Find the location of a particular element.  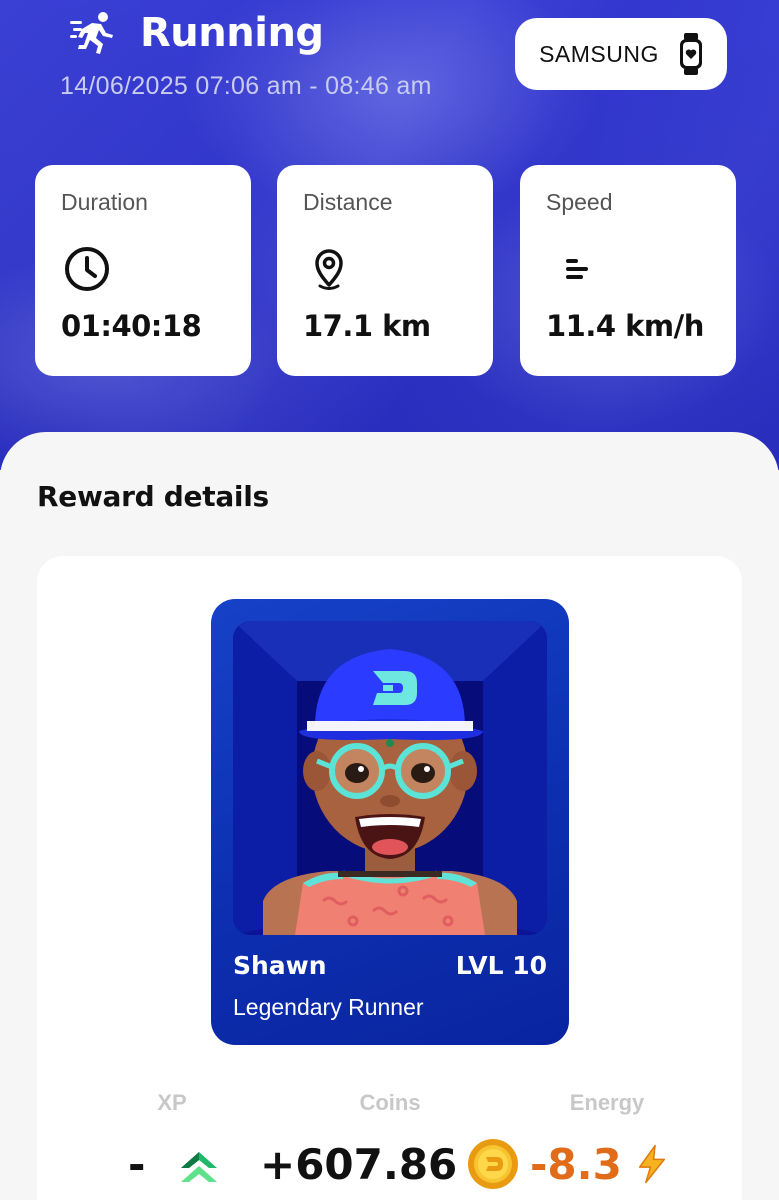

reward-label-coins: Coins is located at coordinates (390, 1102).